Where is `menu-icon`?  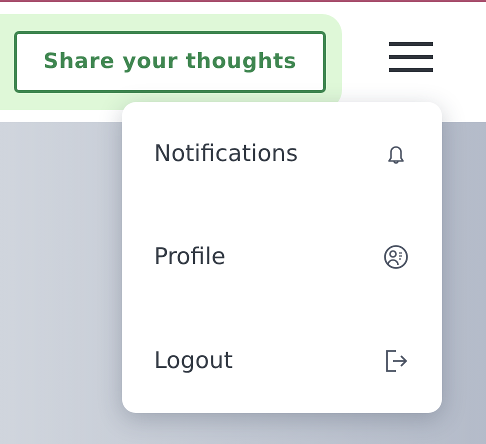
menu-icon is located at coordinates (411, 57).